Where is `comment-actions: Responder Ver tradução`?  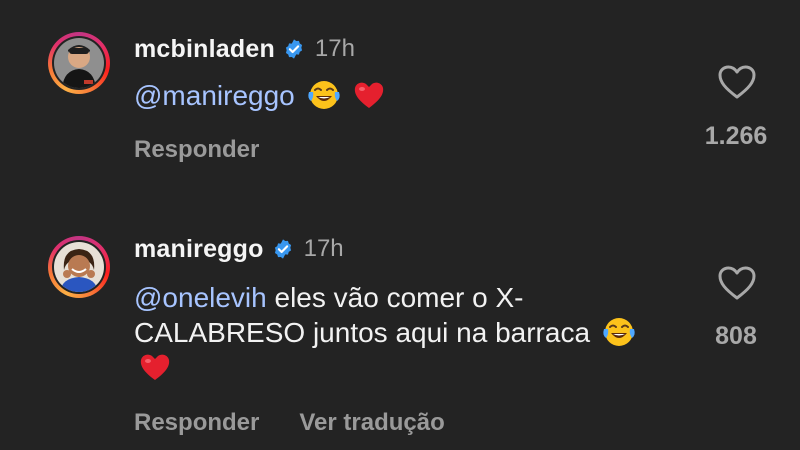
comment-actions: Responder Ver tradução is located at coordinates (289, 423).